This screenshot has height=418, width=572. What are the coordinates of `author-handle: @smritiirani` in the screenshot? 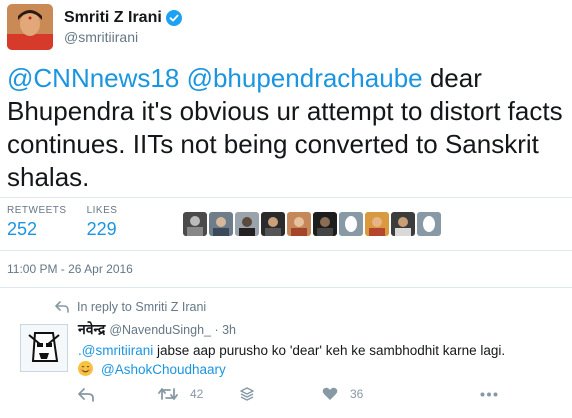 It's located at (123, 37).